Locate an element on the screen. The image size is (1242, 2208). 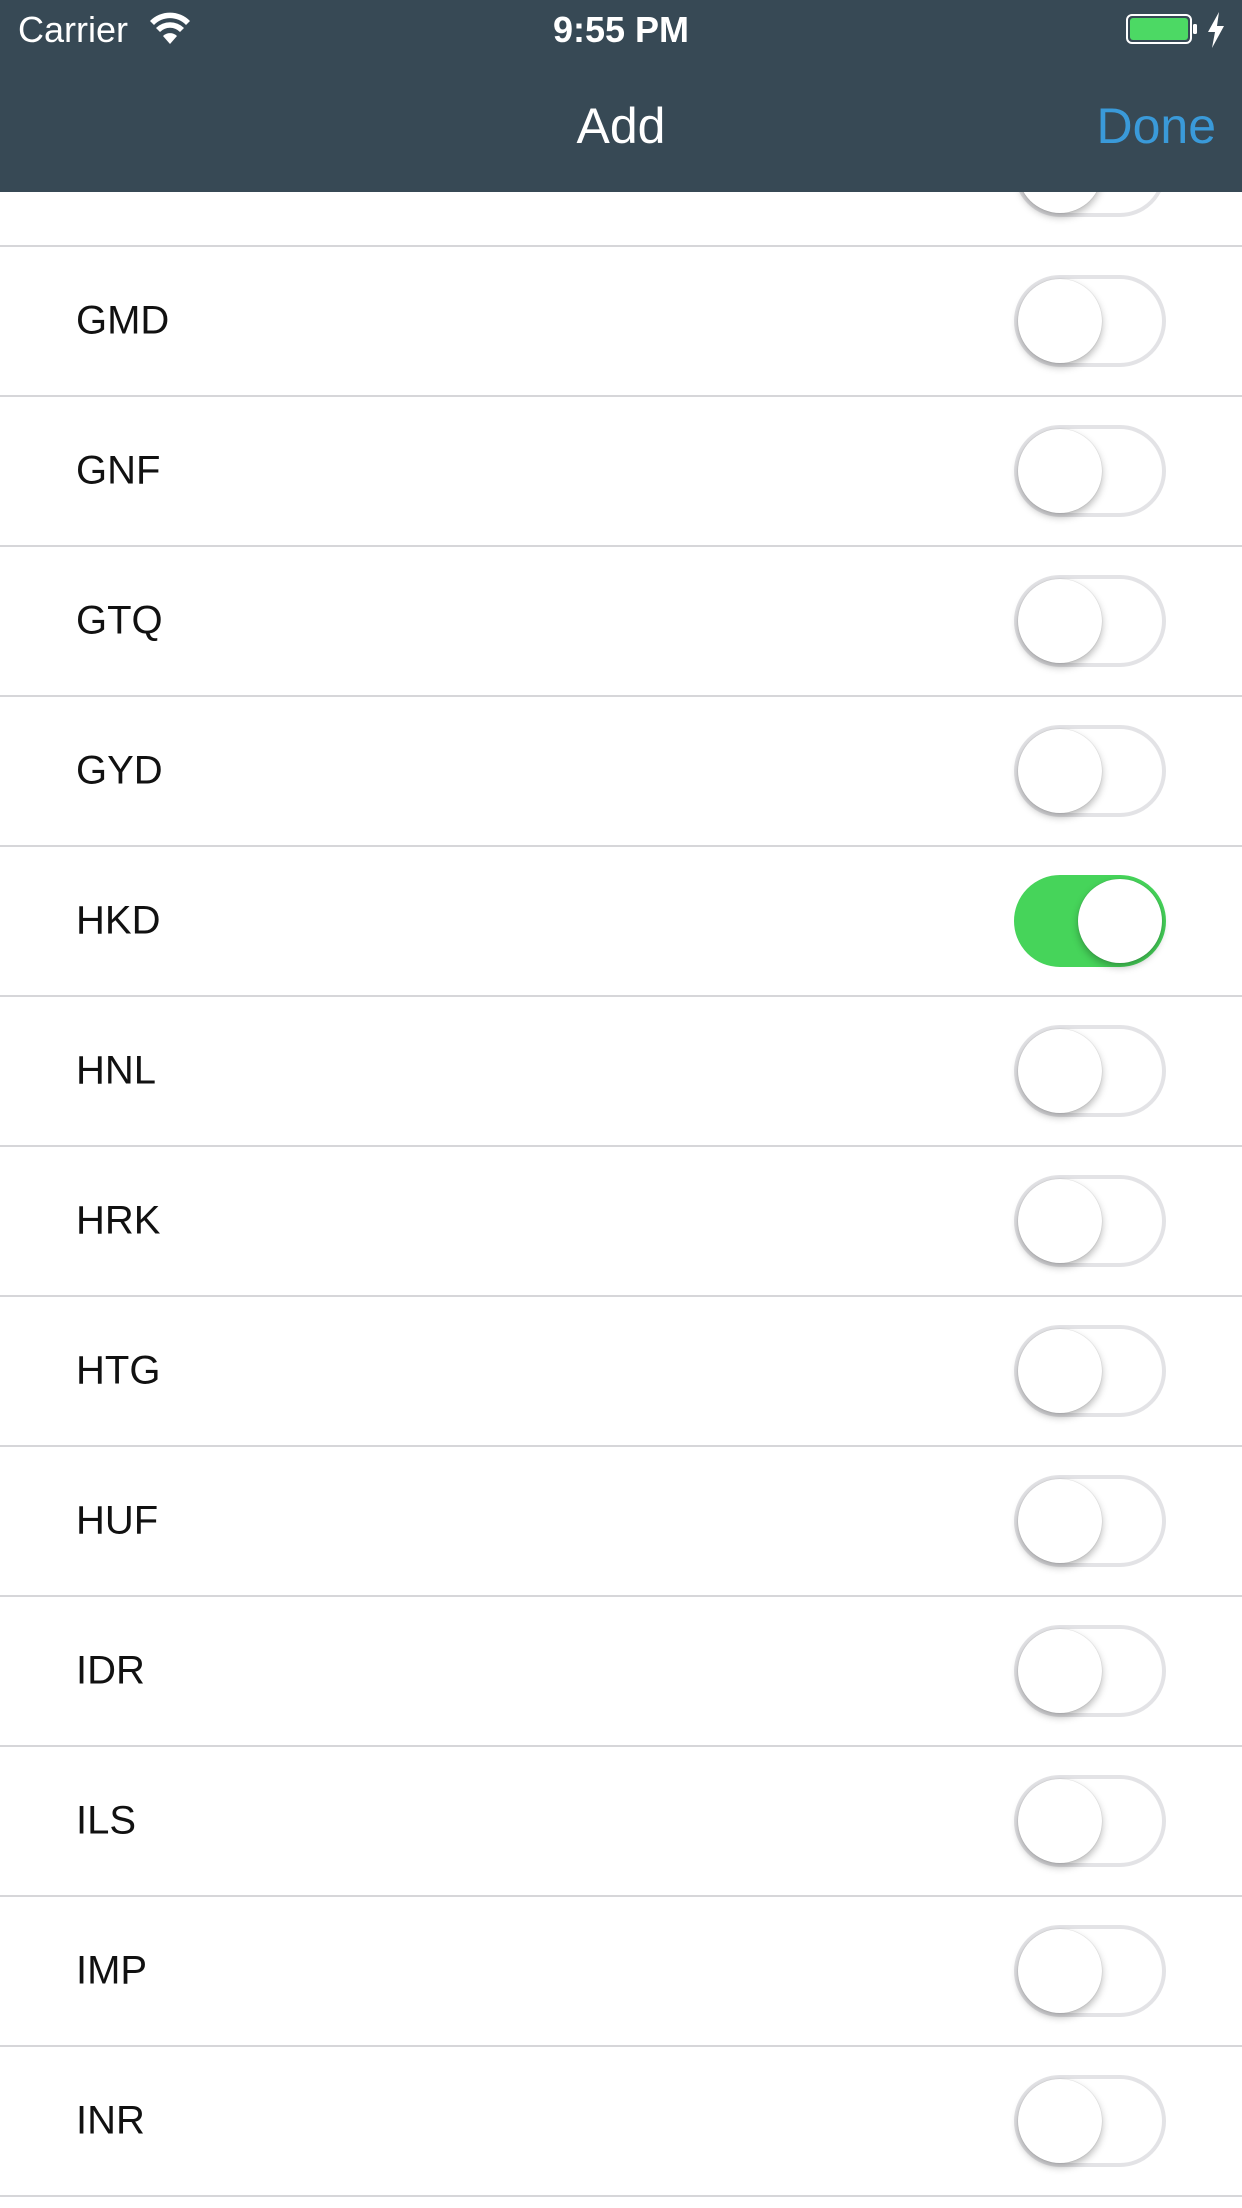
currency-row: HRK is located at coordinates (621, 1222).